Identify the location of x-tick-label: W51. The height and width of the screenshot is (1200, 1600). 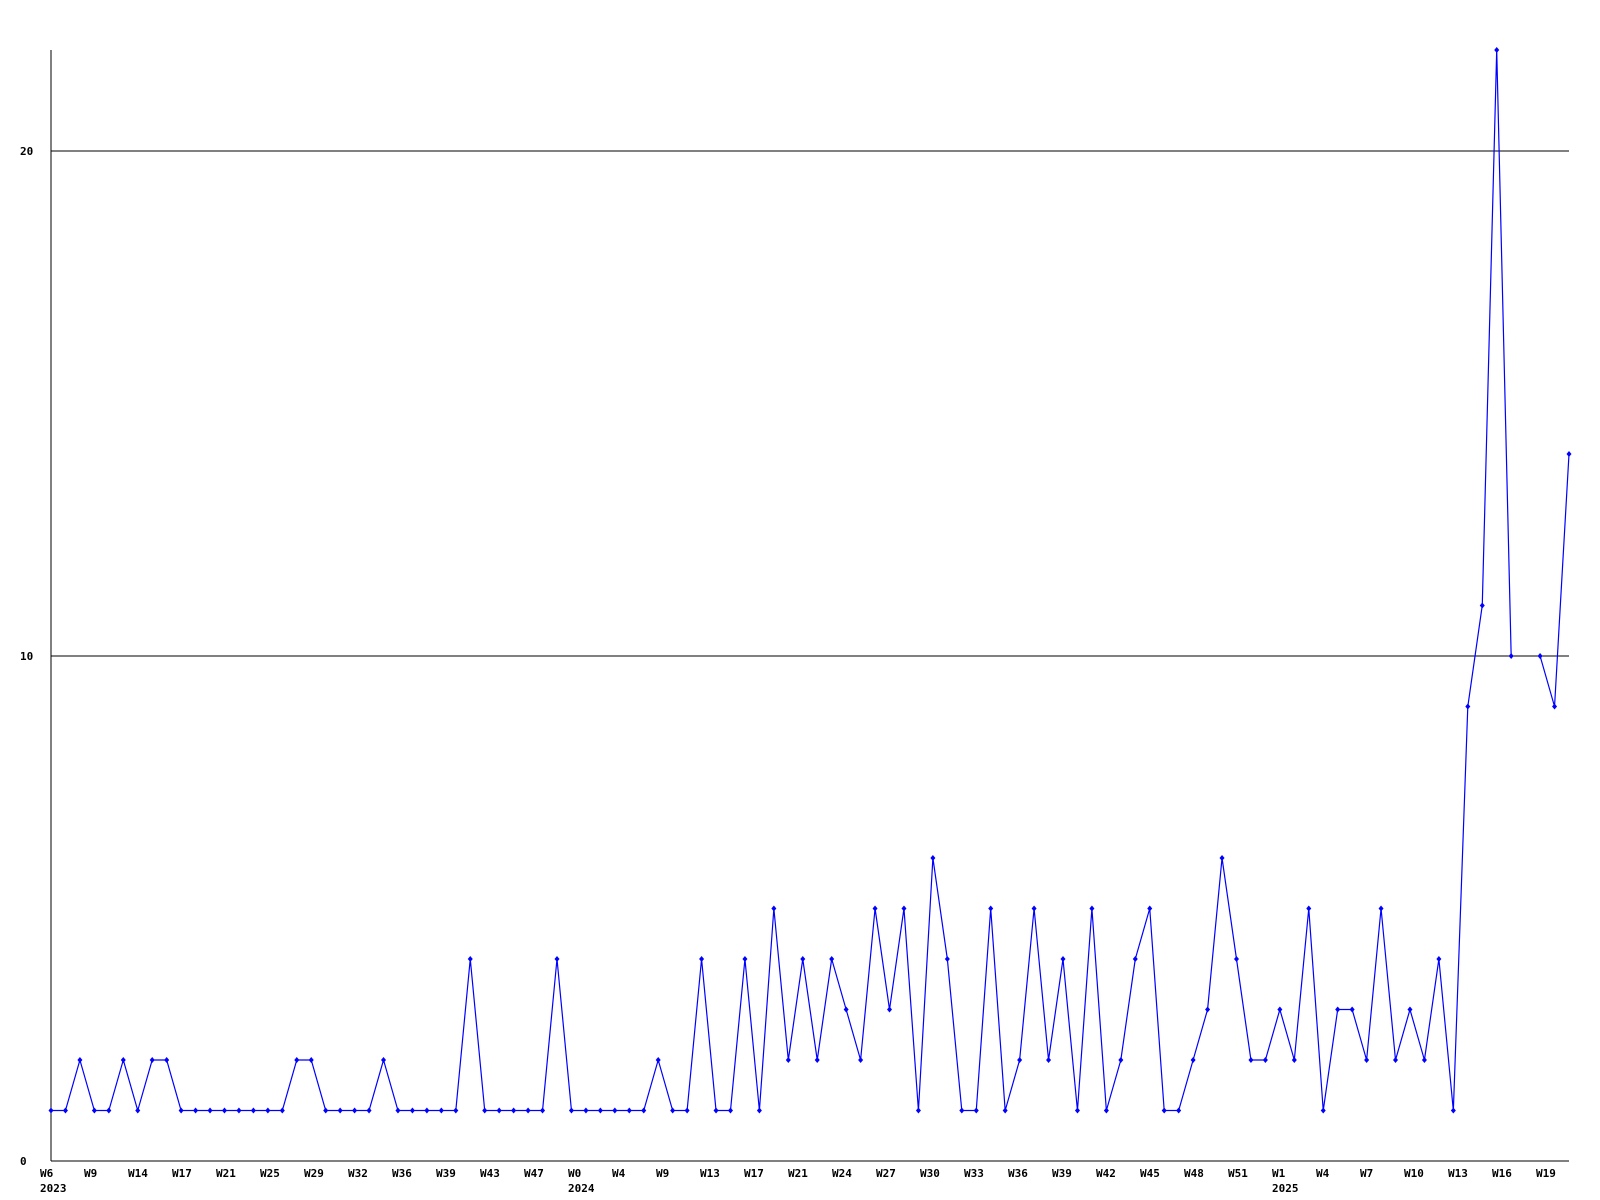
(1238, 1173).